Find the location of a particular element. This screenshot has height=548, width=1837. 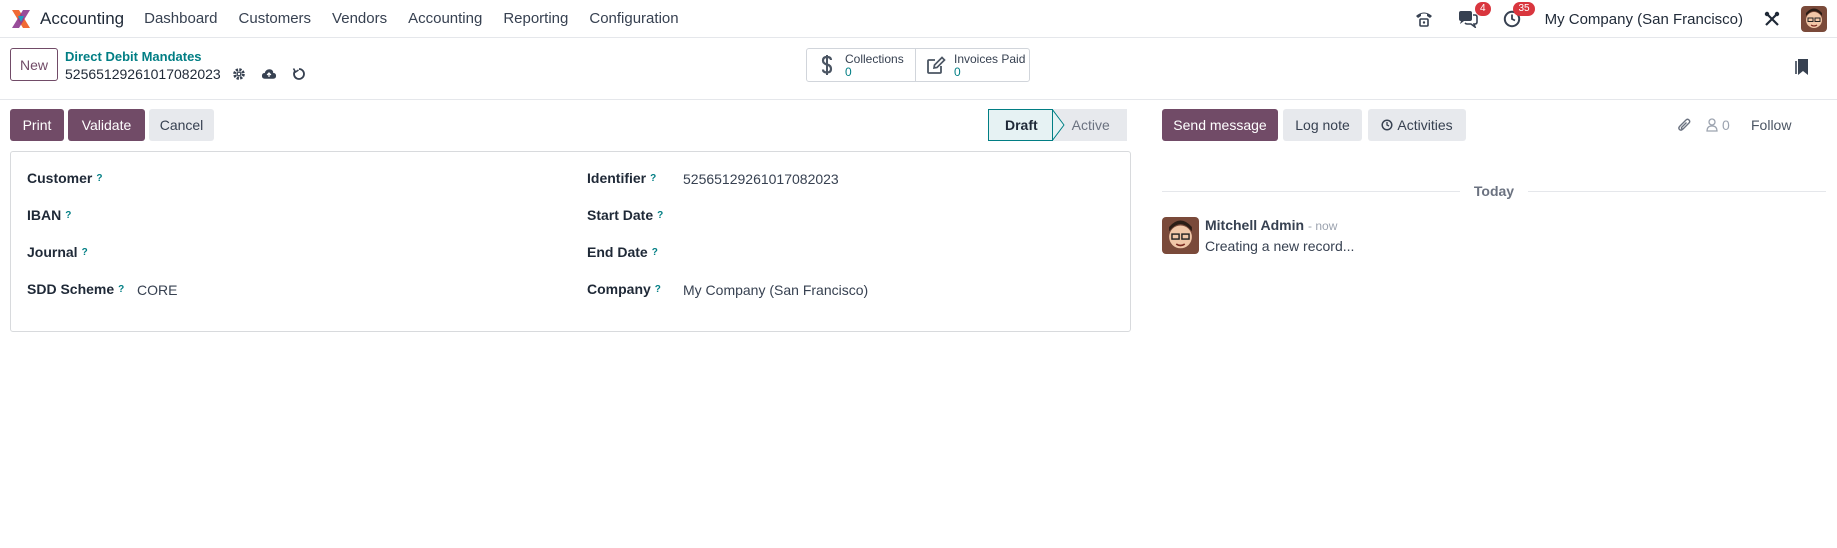

record-name: 52565129261017082023 is located at coordinates (143, 74).